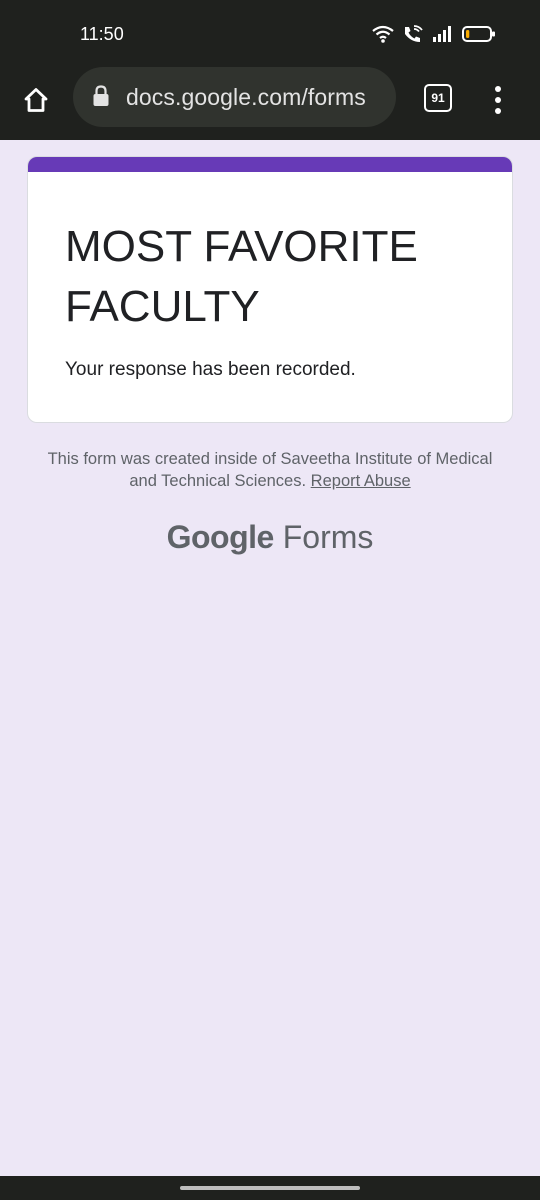 The height and width of the screenshot is (1200, 540). I want to click on status-icons, so click(434, 34).